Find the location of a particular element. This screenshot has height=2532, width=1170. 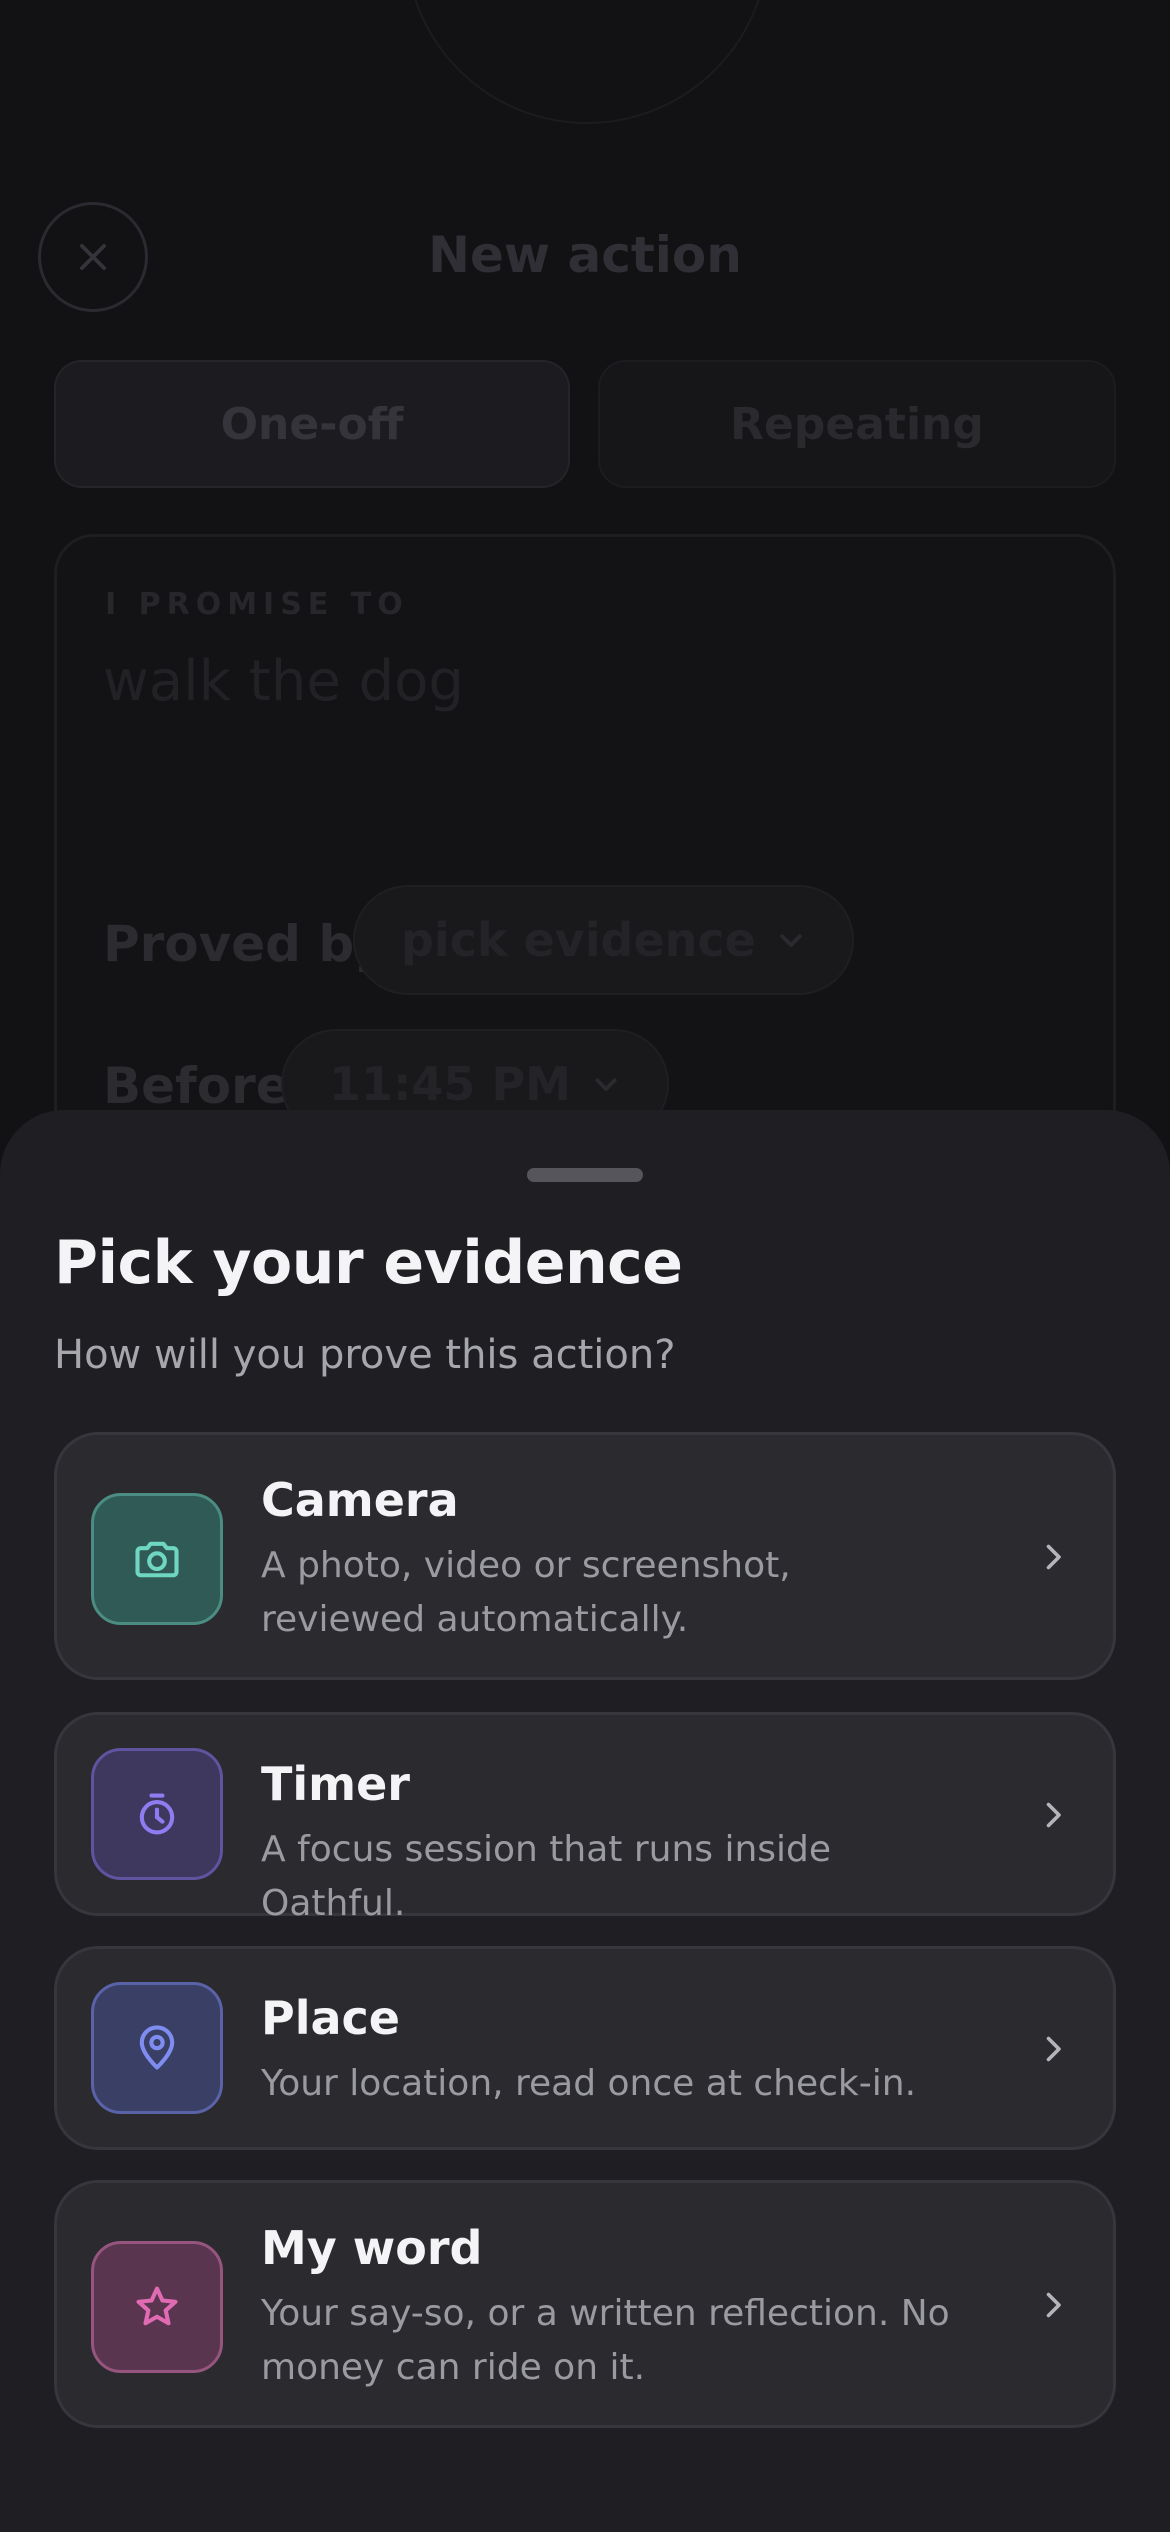

before-label: Before is located at coordinates (196, 1086).